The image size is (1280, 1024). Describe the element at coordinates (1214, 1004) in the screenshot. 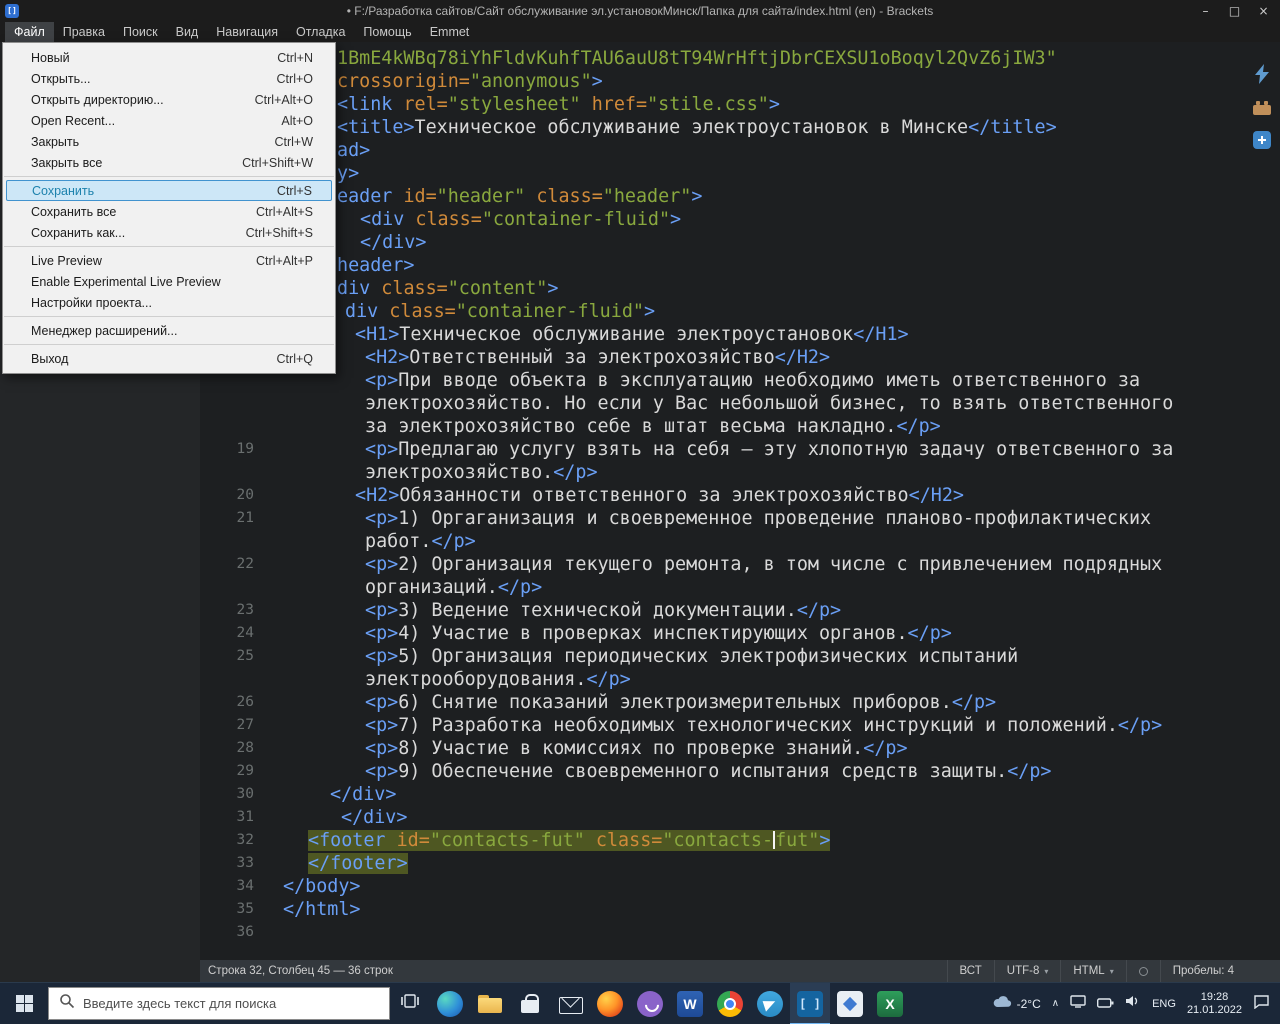

I see `clock: 19:28 21.01.2022` at that location.